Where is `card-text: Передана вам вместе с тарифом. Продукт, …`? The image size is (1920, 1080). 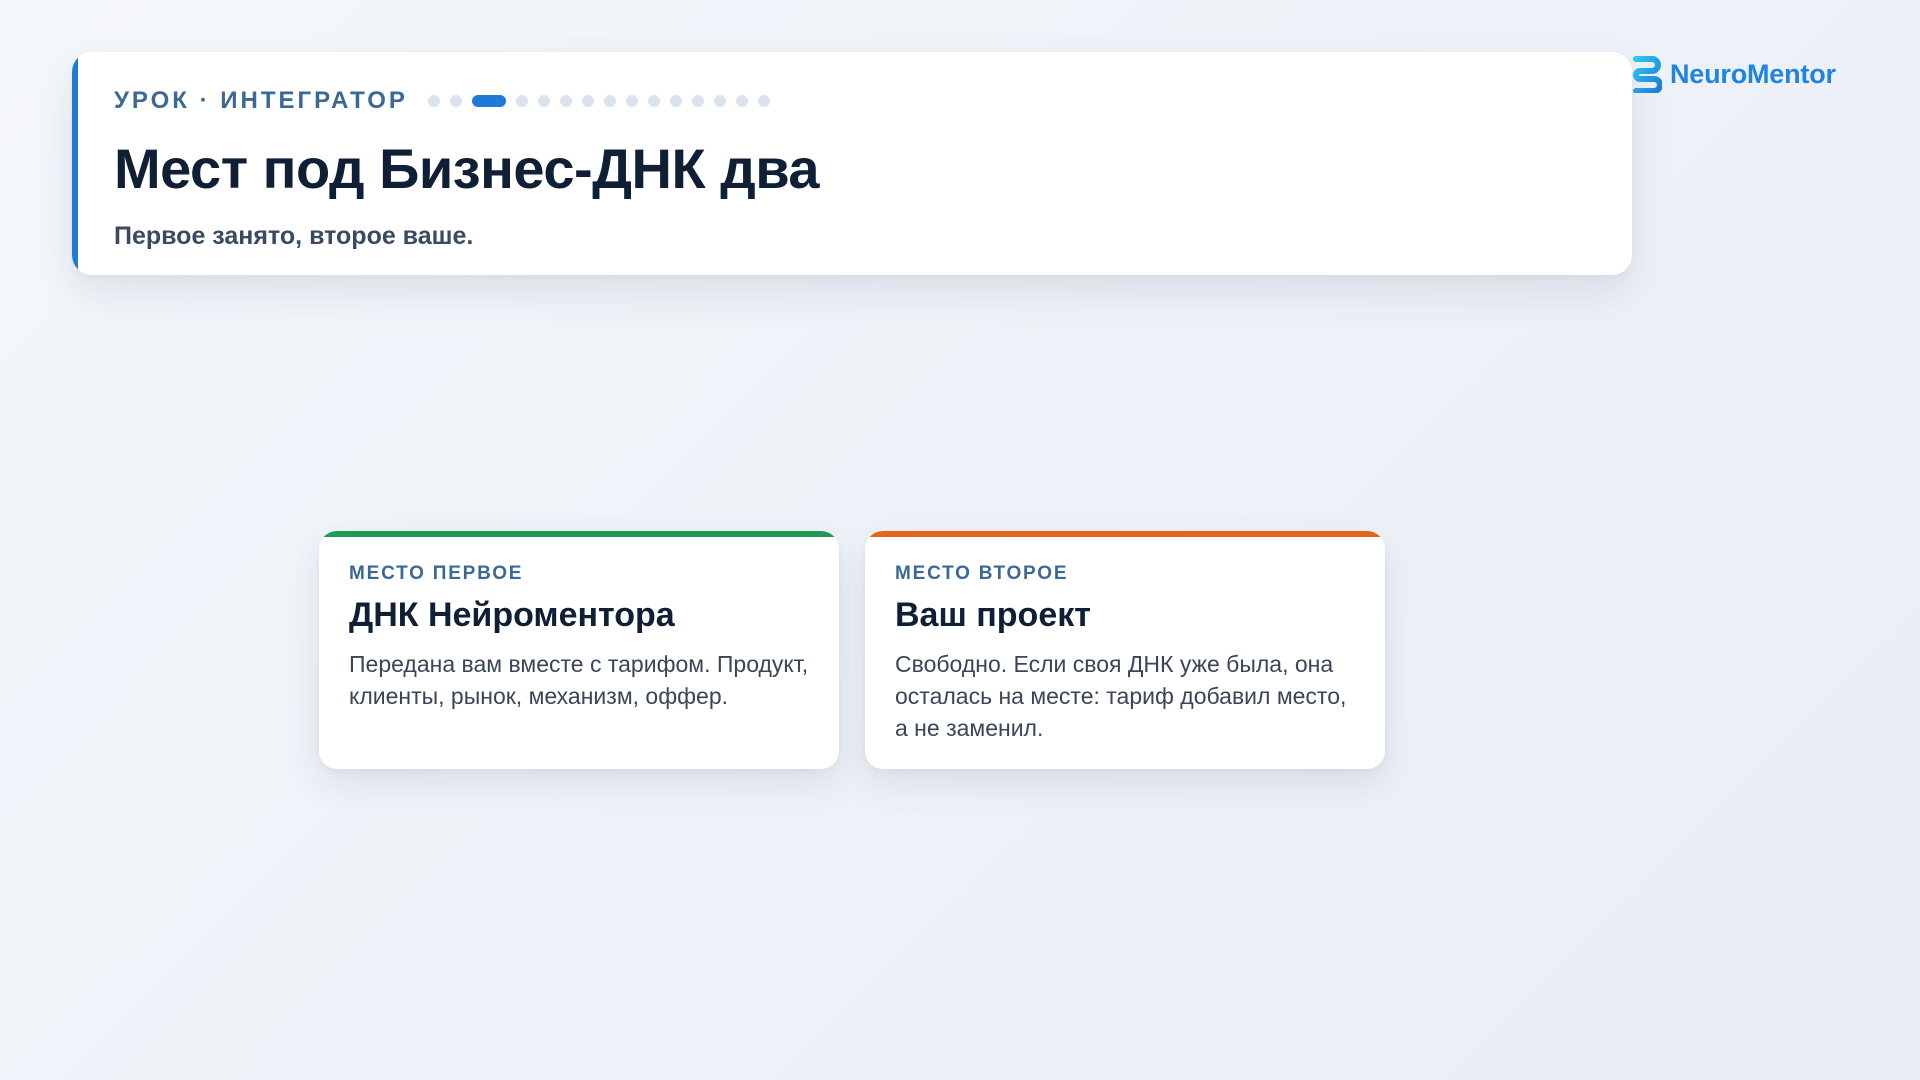
card-text: Передана вам вместе с тарифом. Продукт, … is located at coordinates (579, 680).